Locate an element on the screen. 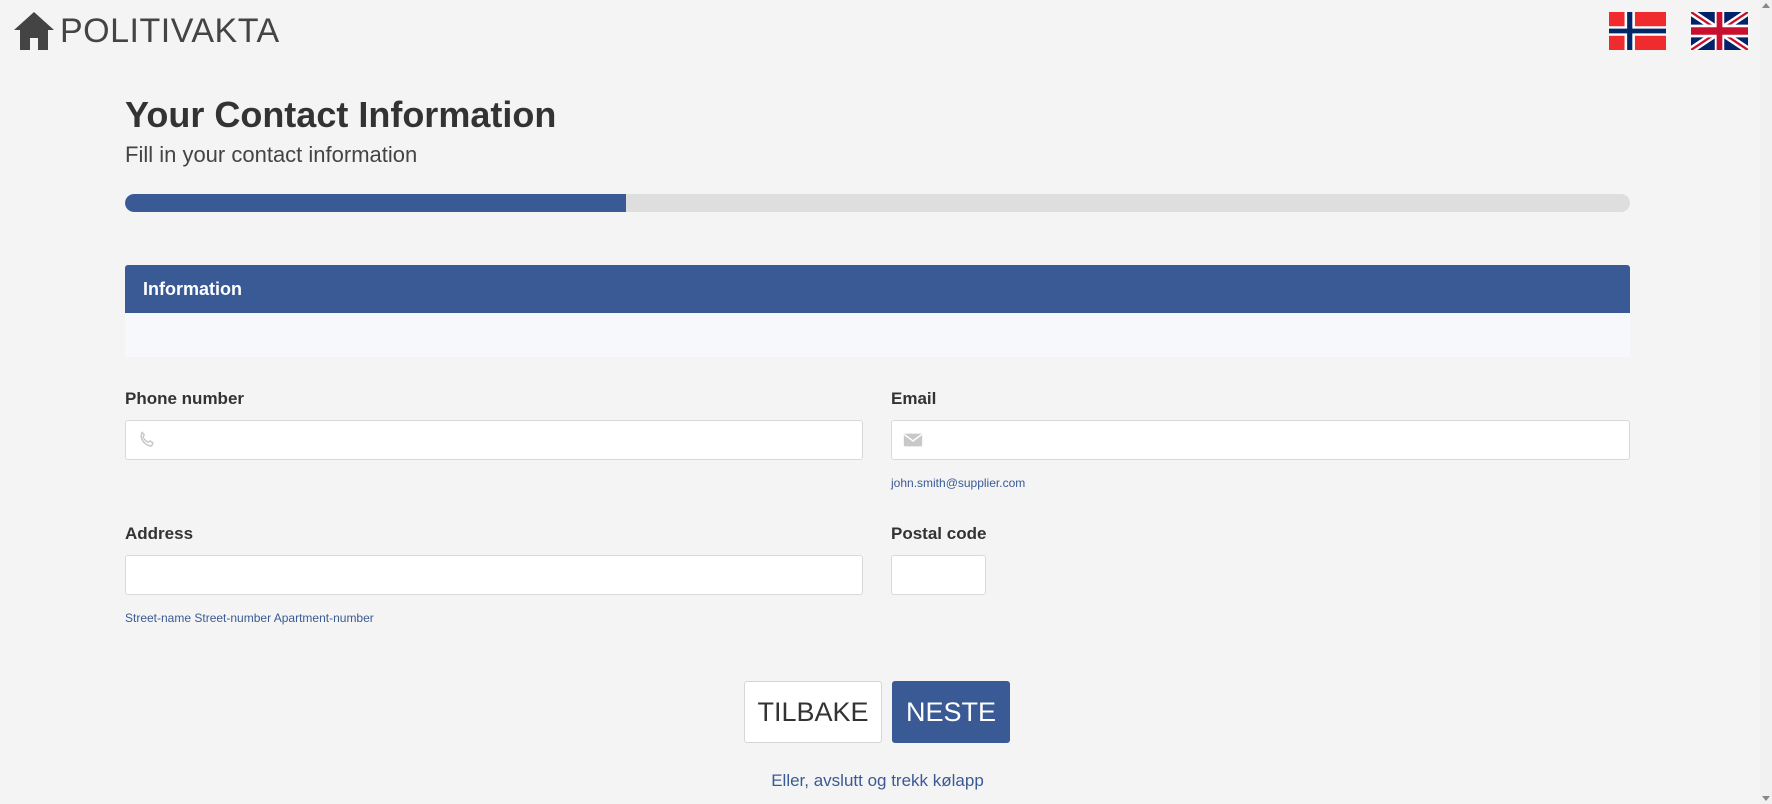  language-norwegian-button is located at coordinates (1637, 31).